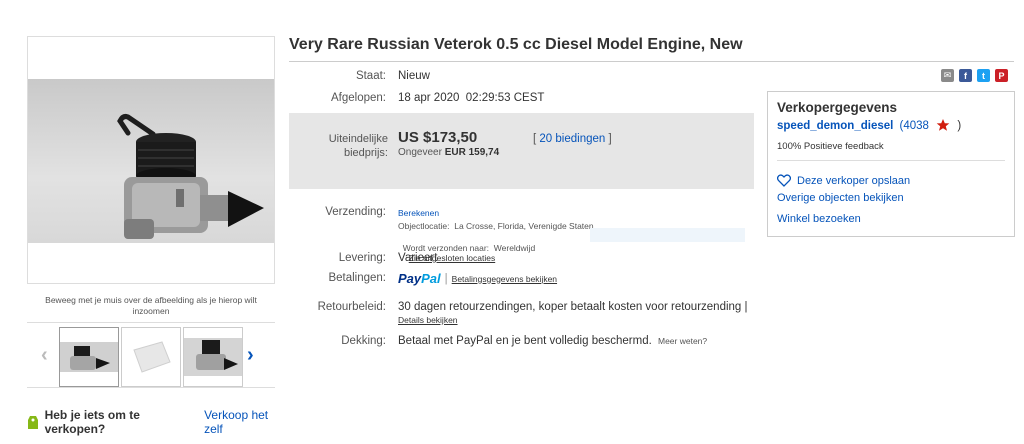 The width and height of the screenshot is (1024, 444). I want to click on payment-methods: PayPal | Betalingsgegevens bekijken, so click(478, 278).